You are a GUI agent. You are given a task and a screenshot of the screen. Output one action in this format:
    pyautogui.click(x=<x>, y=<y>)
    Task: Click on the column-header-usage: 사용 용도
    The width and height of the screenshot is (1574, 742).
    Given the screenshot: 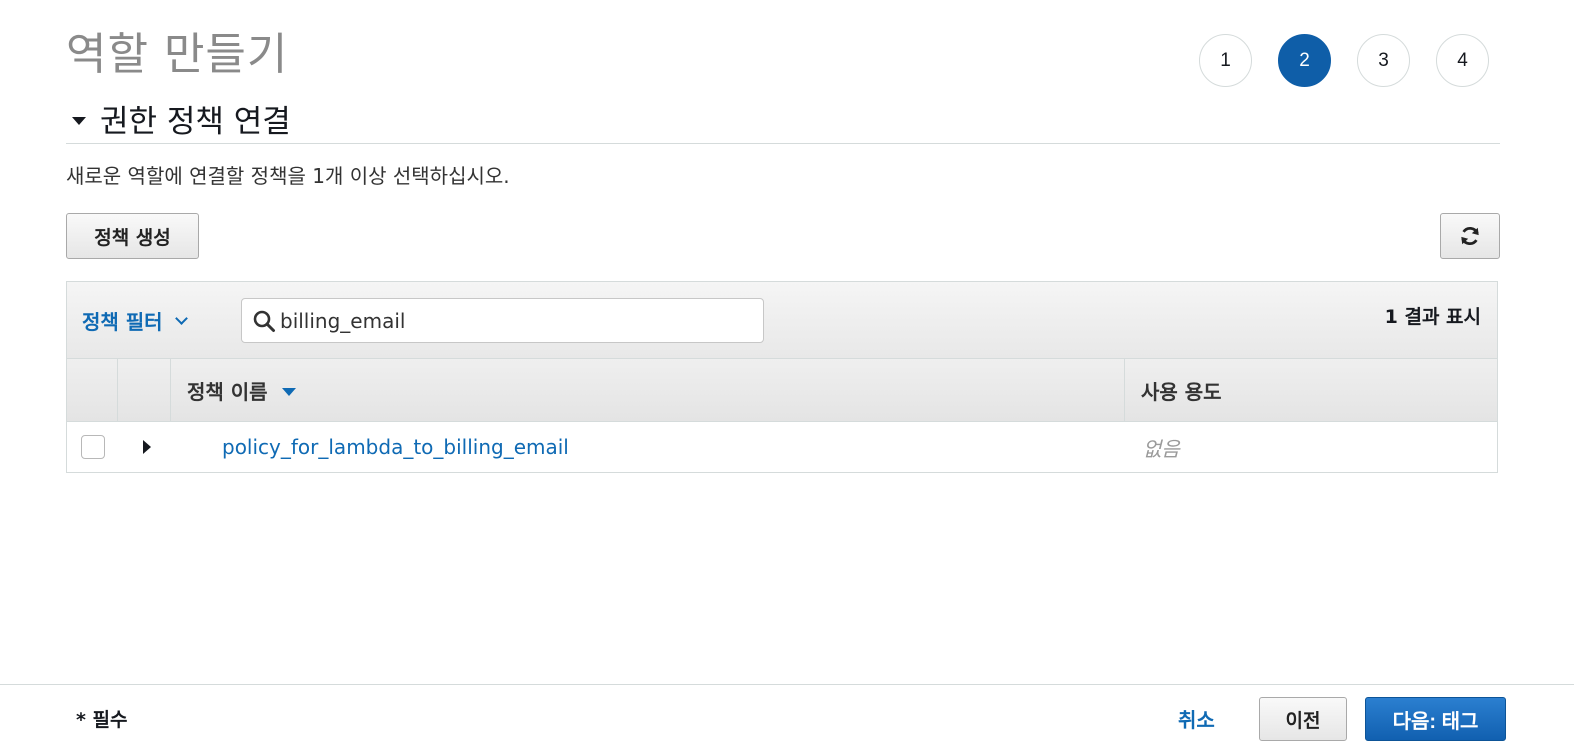 What is the action you would take?
    pyautogui.click(x=1311, y=390)
    